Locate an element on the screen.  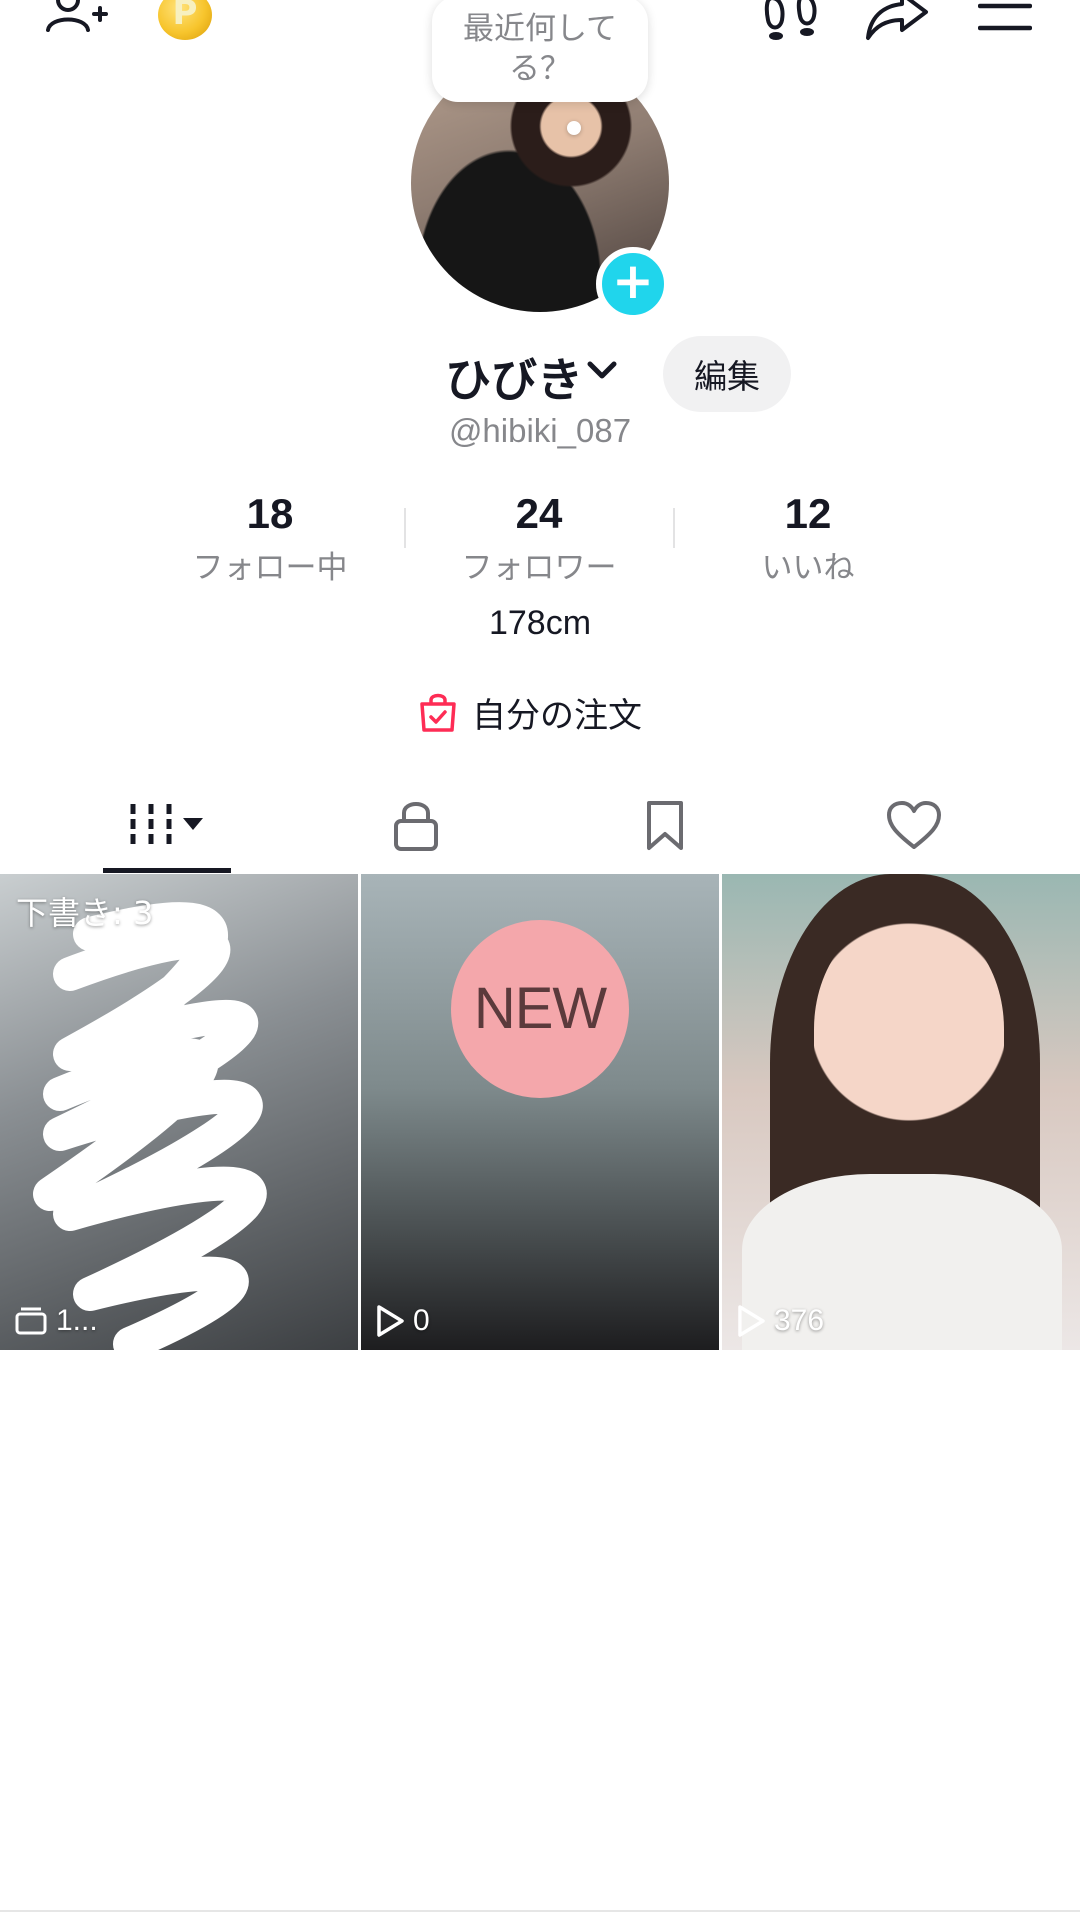
grid-icon is located at coordinates (166, 826).